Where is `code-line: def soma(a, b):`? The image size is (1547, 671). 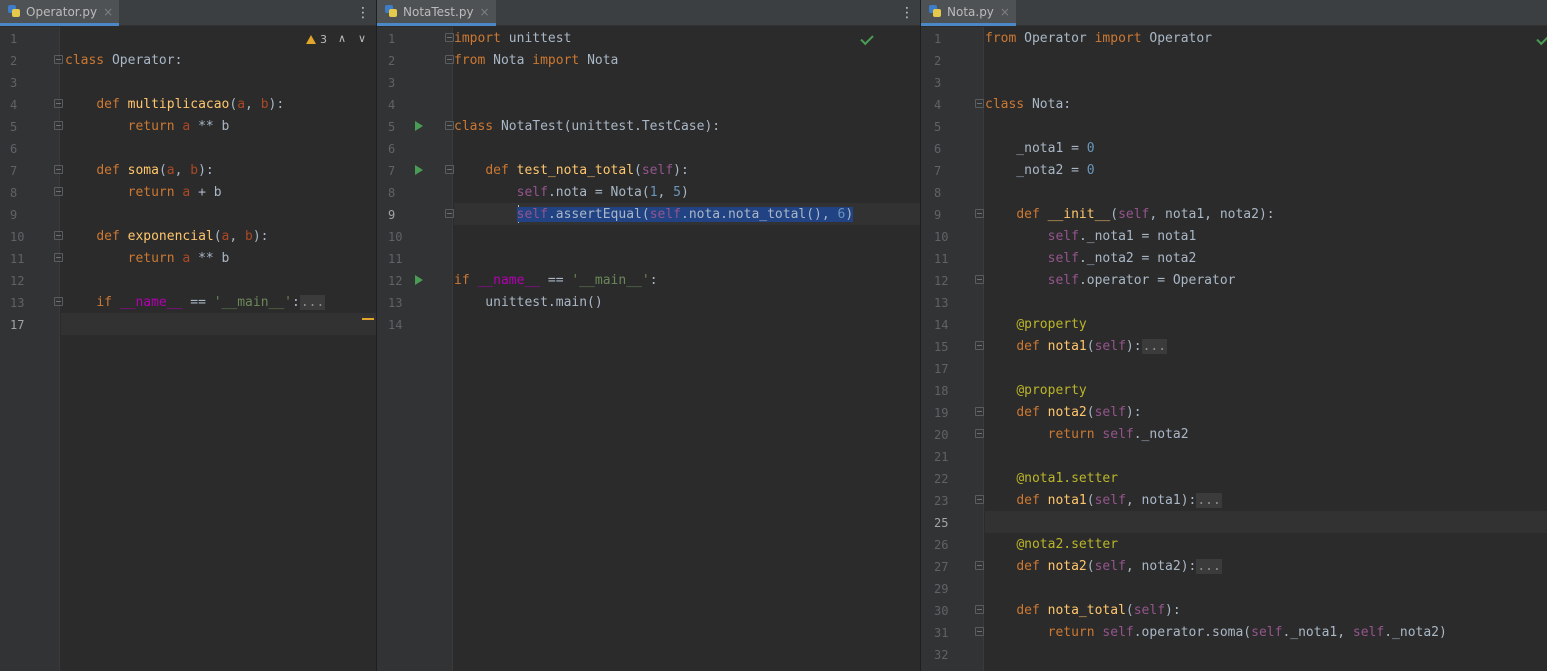
code-line: def soma(a, b): is located at coordinates (220, 171).